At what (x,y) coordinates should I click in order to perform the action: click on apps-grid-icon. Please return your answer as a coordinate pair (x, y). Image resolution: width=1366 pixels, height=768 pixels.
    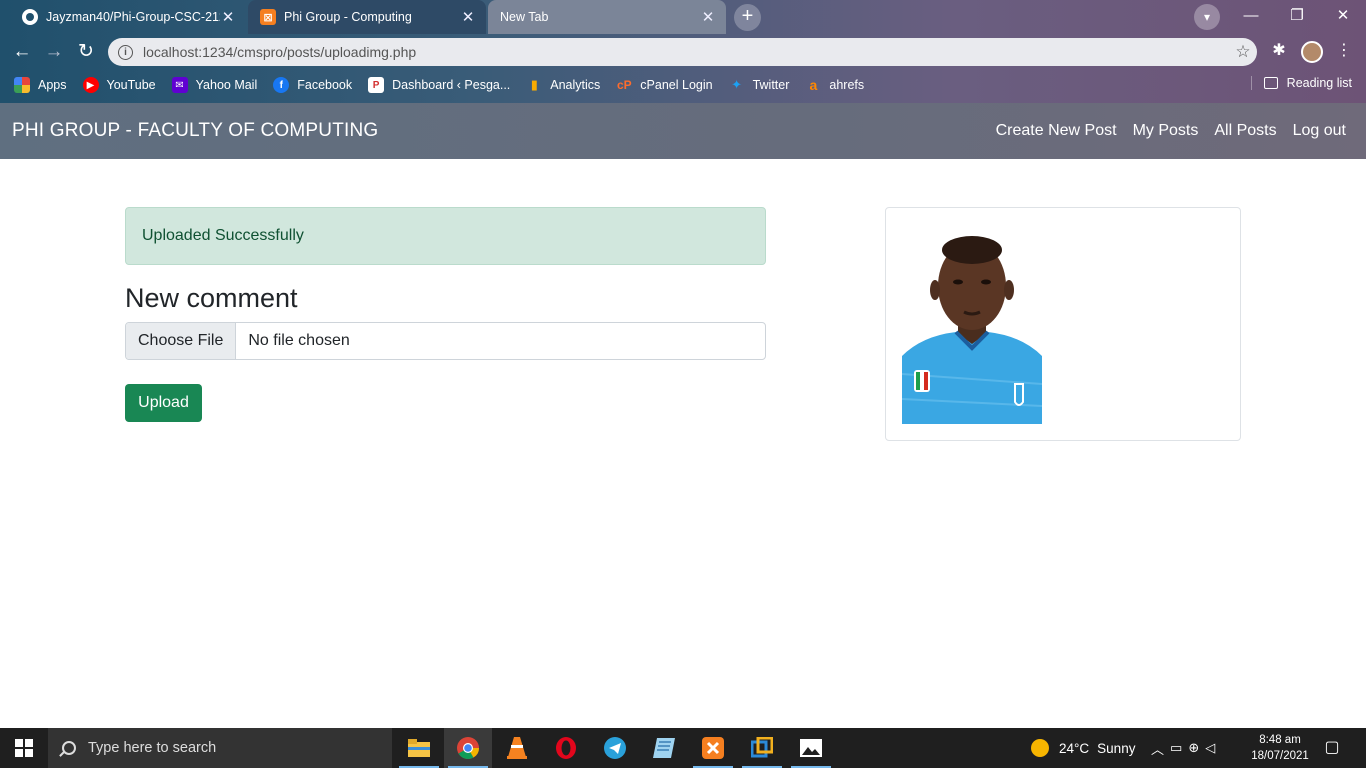
    Looking at the image, I should click on (22, 85).